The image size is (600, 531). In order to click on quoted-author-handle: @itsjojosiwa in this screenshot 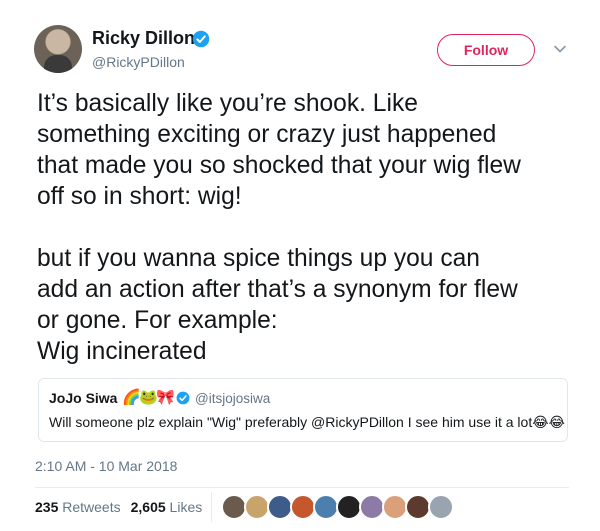, I will do `click(233, 398)`.